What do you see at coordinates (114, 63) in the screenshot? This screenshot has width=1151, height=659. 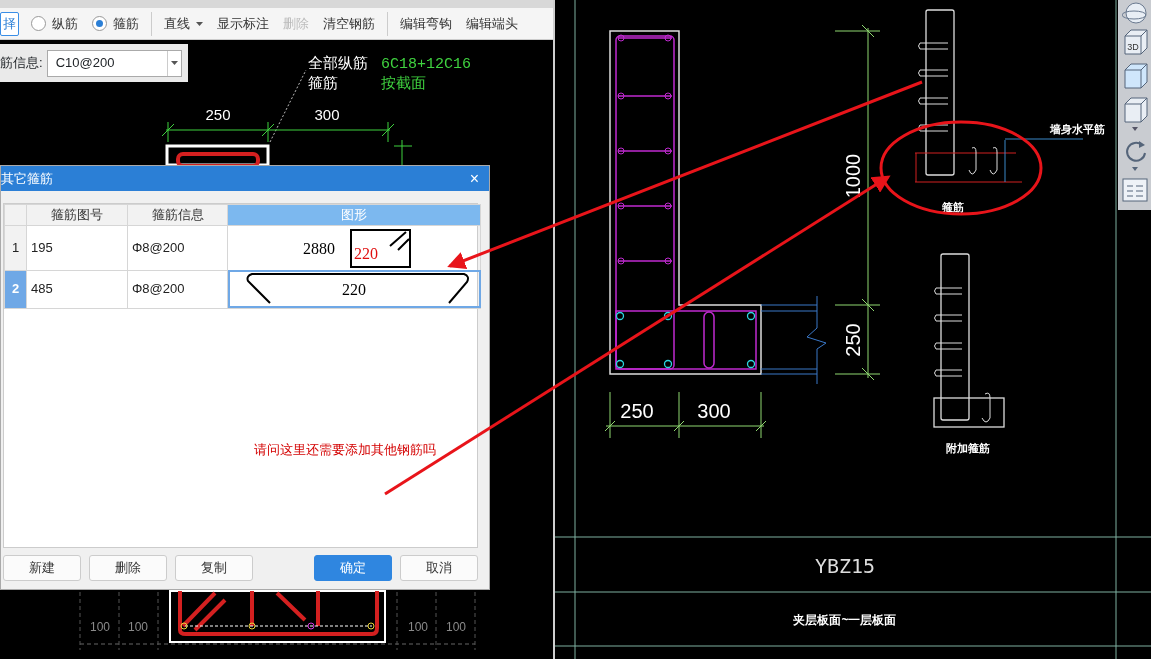 I see `rebar-info-dropdown: C10@200` at bounding box center [114, 63].